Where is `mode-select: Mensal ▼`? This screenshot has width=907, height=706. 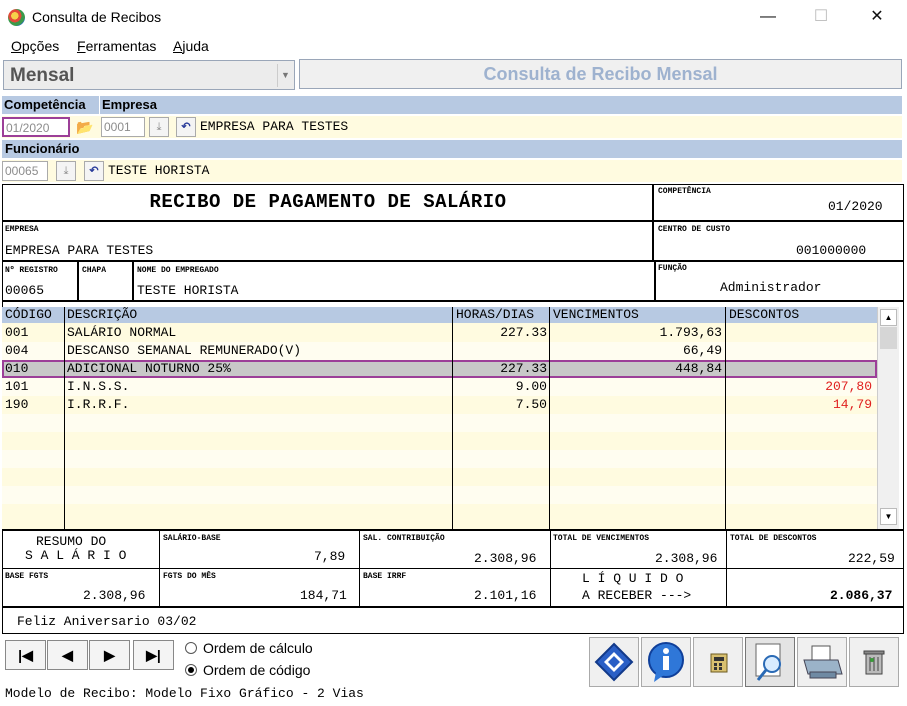 mode-select: Mensal ▼ is located at coordinates (149, 75).